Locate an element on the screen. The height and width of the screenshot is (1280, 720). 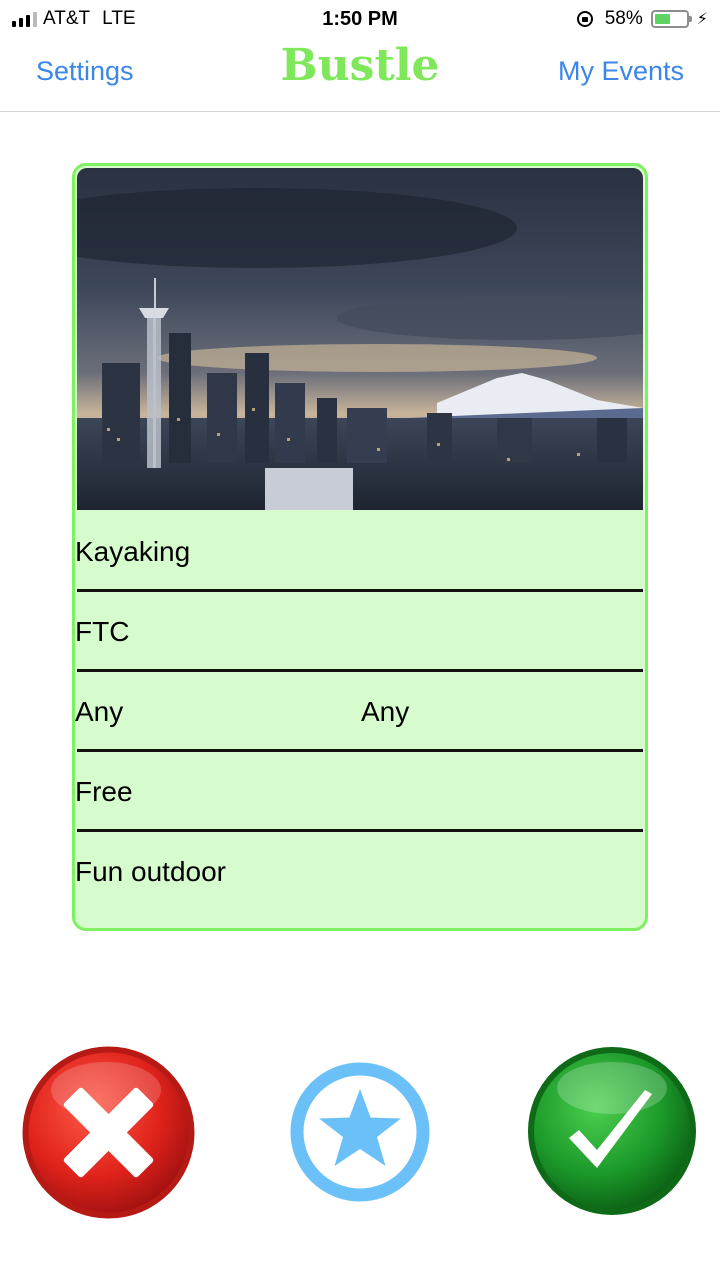
close-x-icon is located at coordinates (108, 1132).